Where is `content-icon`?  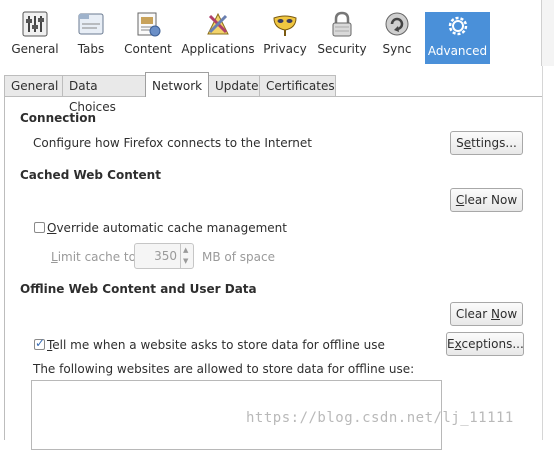 content-icon is located at coordinates (148, 24).